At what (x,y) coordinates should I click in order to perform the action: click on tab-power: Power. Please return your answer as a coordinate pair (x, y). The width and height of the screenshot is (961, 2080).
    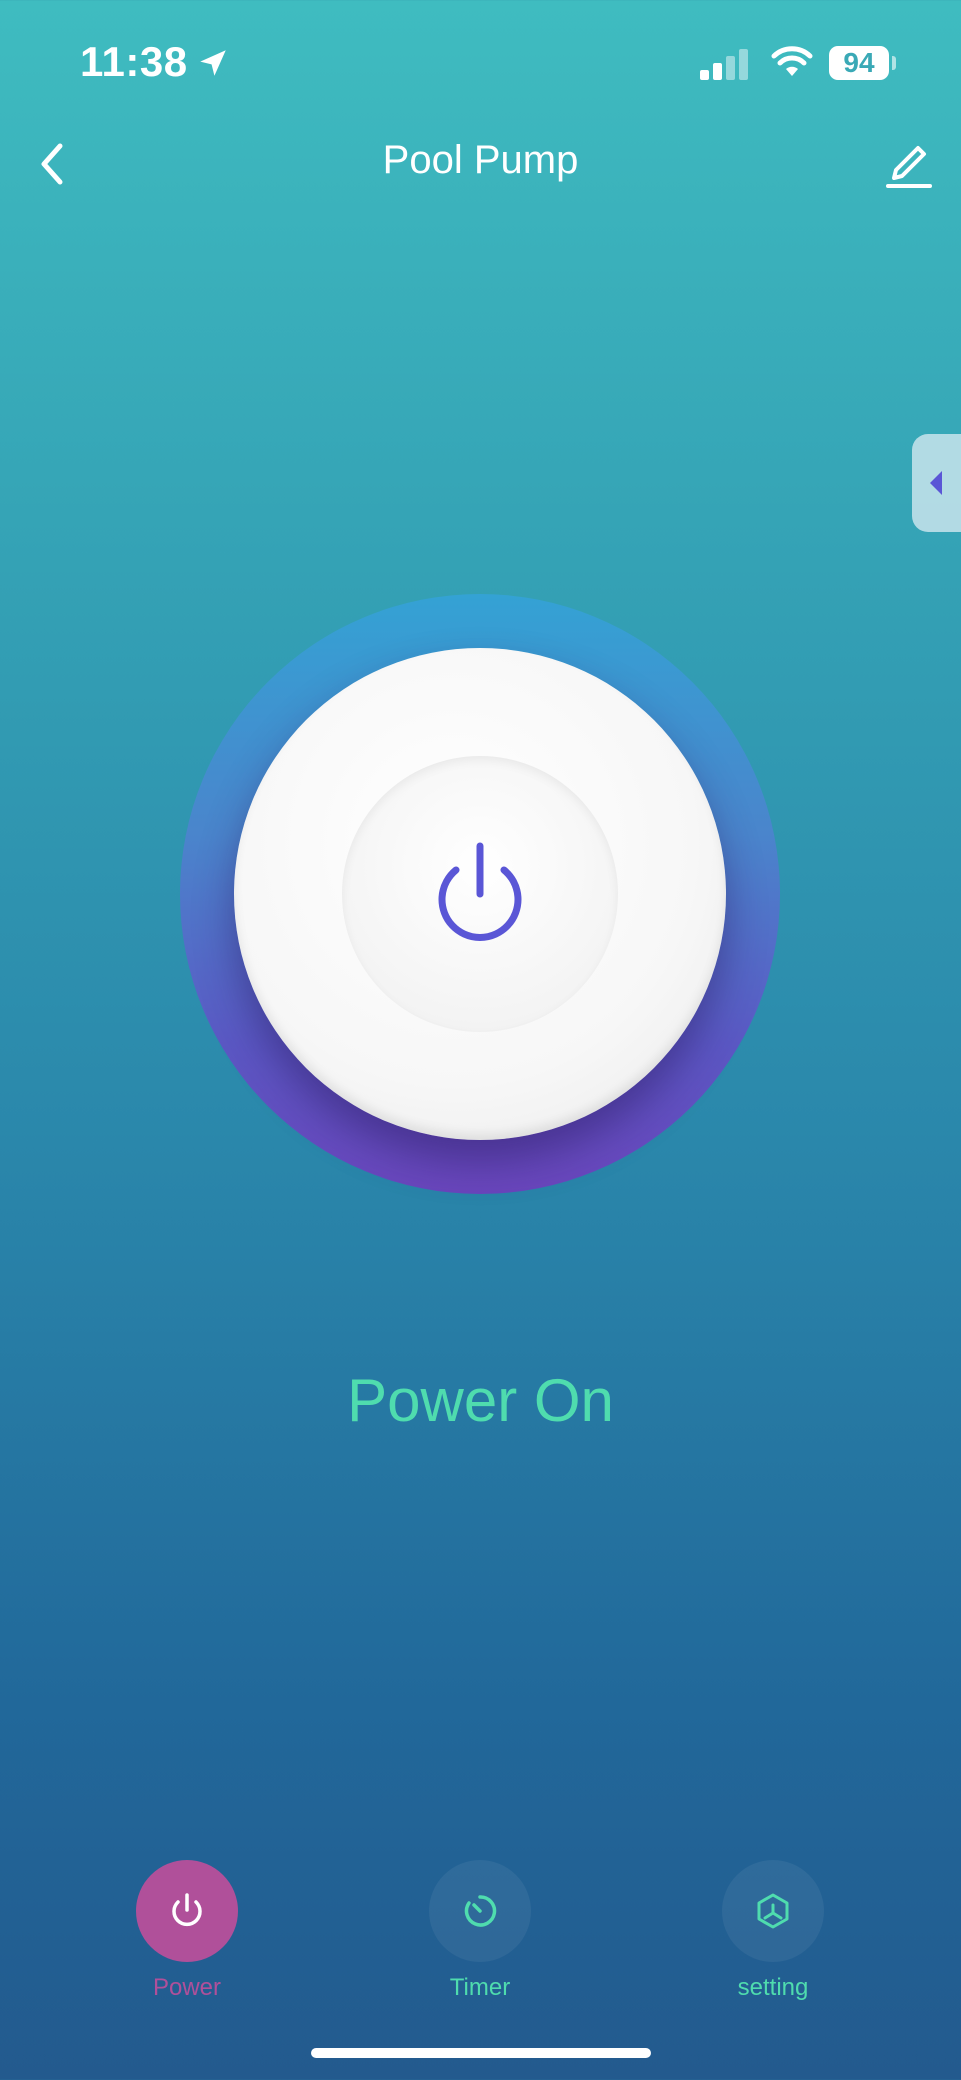
    Looking at the image, I should click on (187, 1935).